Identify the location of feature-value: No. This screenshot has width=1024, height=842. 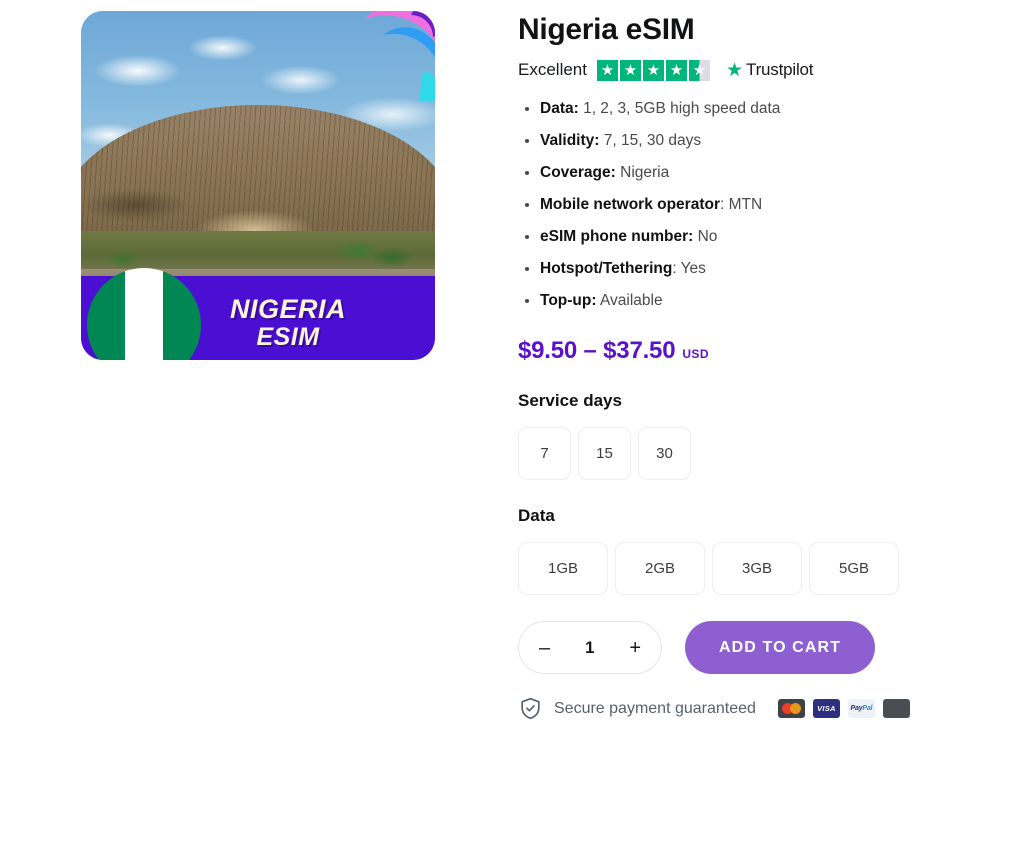
(707, 236).